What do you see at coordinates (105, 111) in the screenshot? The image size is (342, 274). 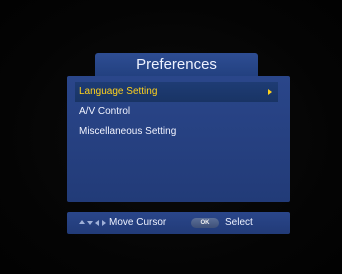 I see `menu-item-label: A/V Control` at bounding box center [105, 111].